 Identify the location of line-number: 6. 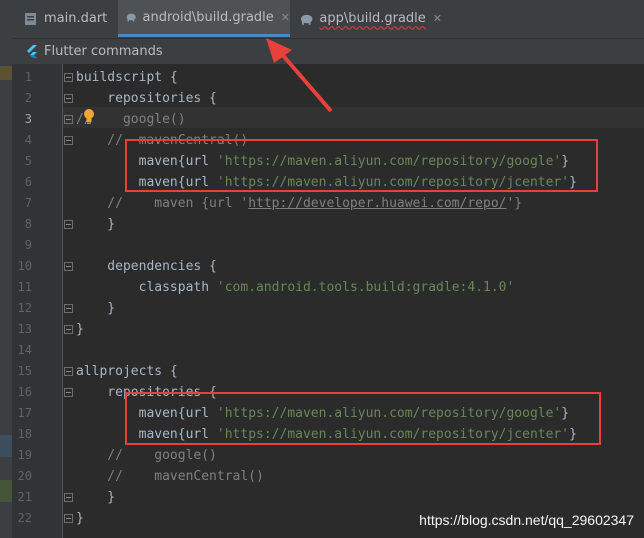
(28, 182).